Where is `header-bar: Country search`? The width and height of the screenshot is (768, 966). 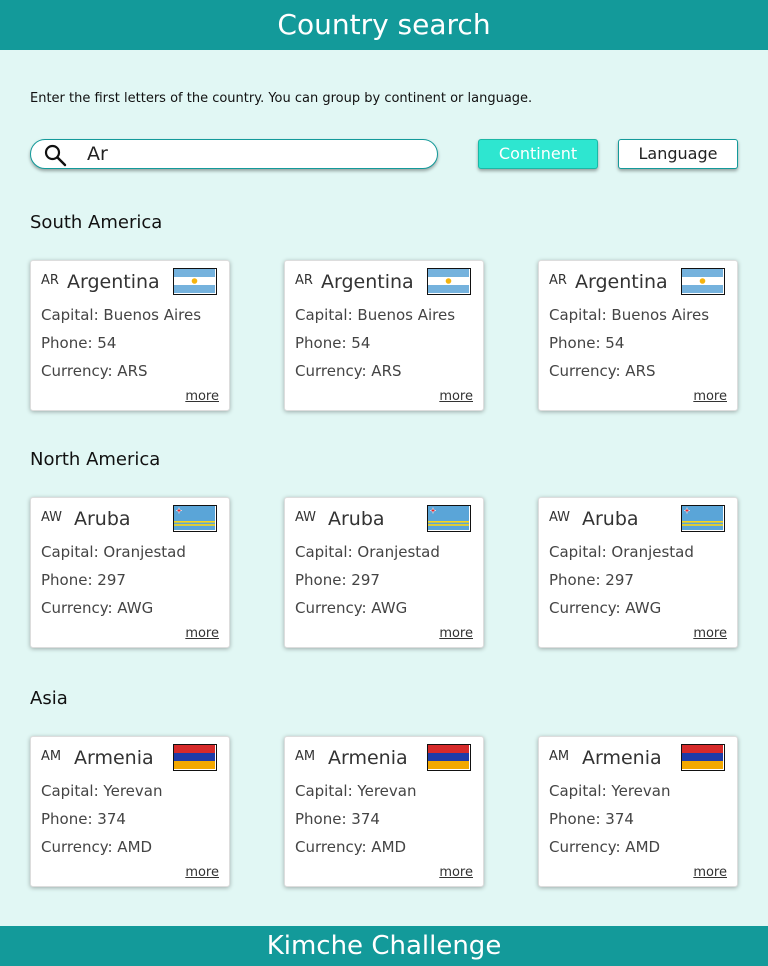
header-bar: Country search is located at coordinates (384, 25).